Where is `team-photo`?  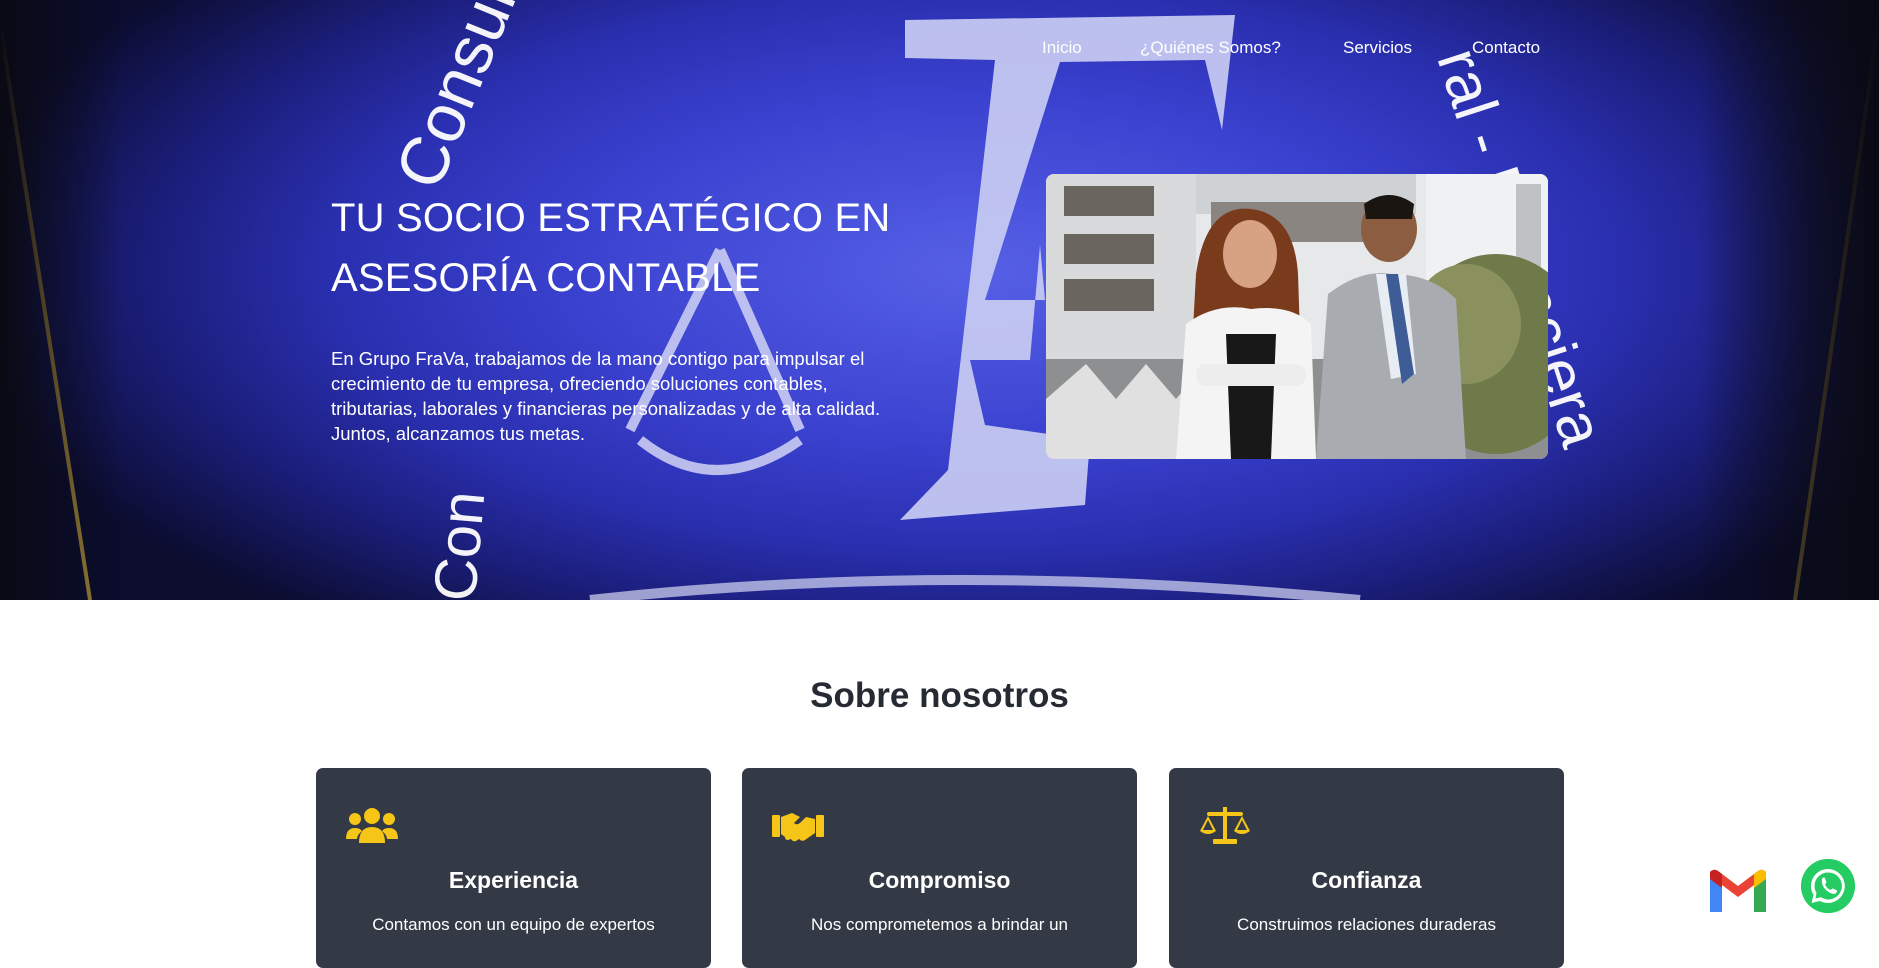
team-photo is located at coordinates (1297, 316).